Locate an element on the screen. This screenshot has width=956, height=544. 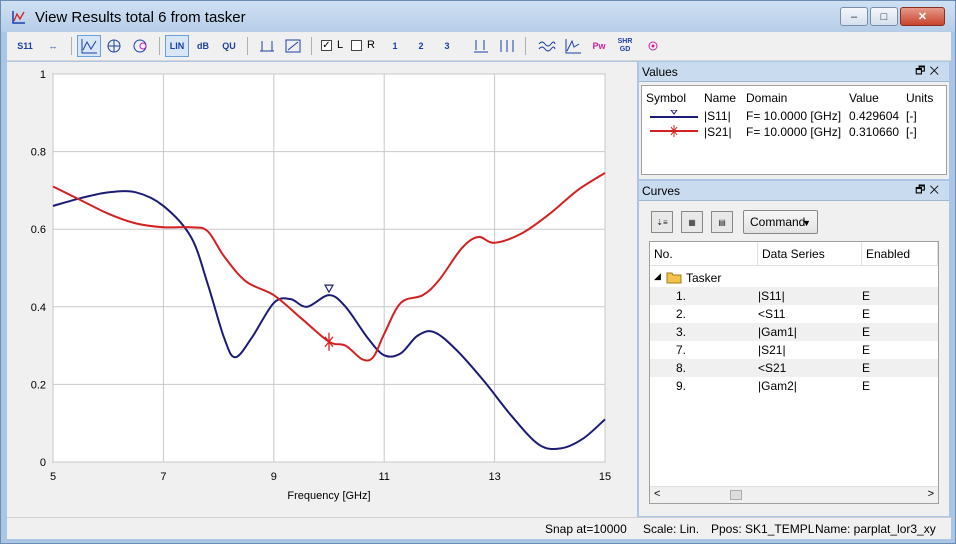
marker-2-button: 2 is located at coordinates (421, 46).